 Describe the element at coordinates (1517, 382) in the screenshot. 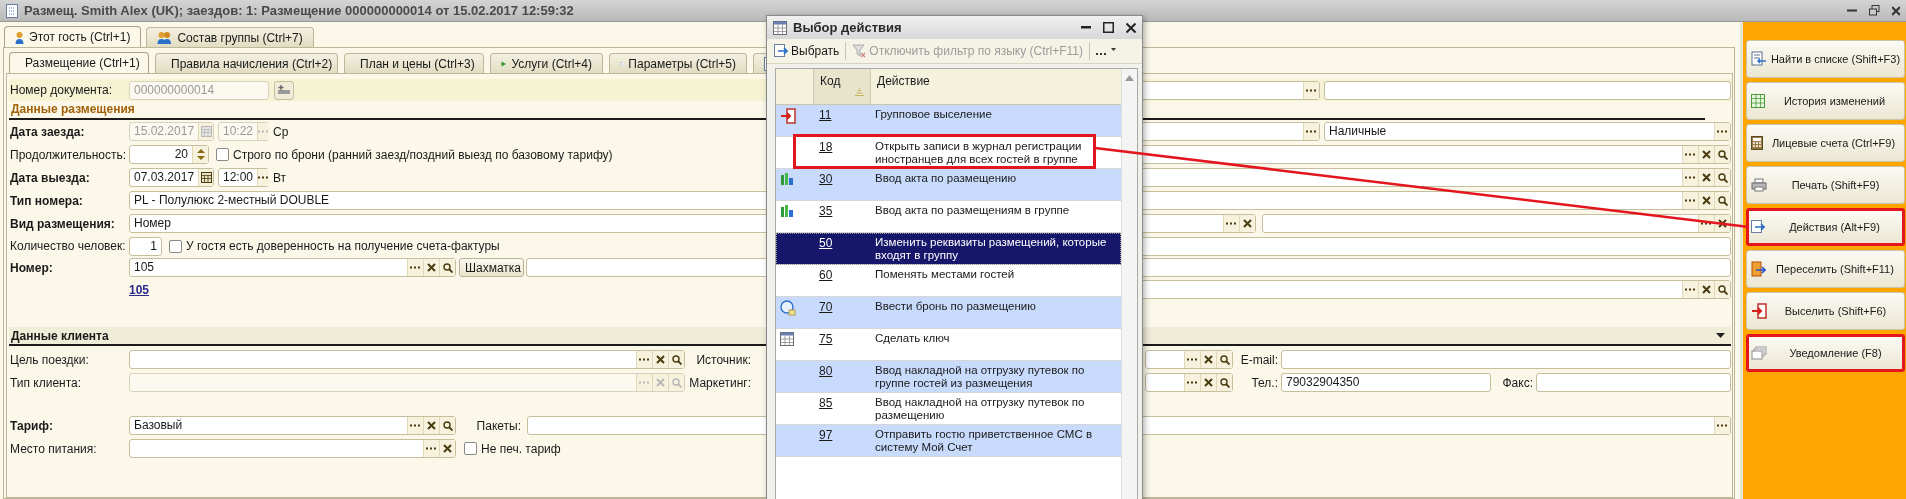

I see `field-label: Факс:` at that location.